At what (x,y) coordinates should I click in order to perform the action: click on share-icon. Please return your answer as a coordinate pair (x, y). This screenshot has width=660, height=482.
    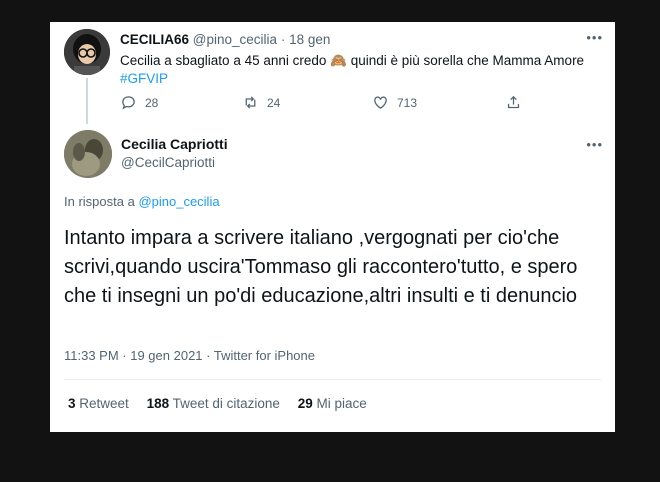
    Looking at the image, I should click on (513, 102).